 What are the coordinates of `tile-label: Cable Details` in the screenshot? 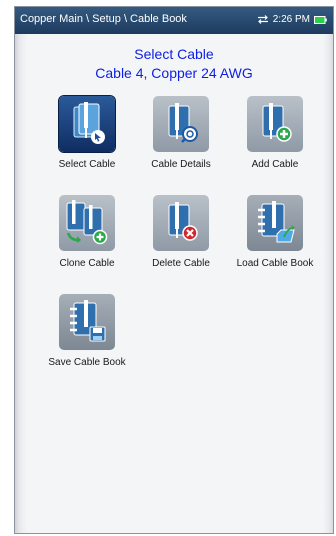 It's located at (181, 164).